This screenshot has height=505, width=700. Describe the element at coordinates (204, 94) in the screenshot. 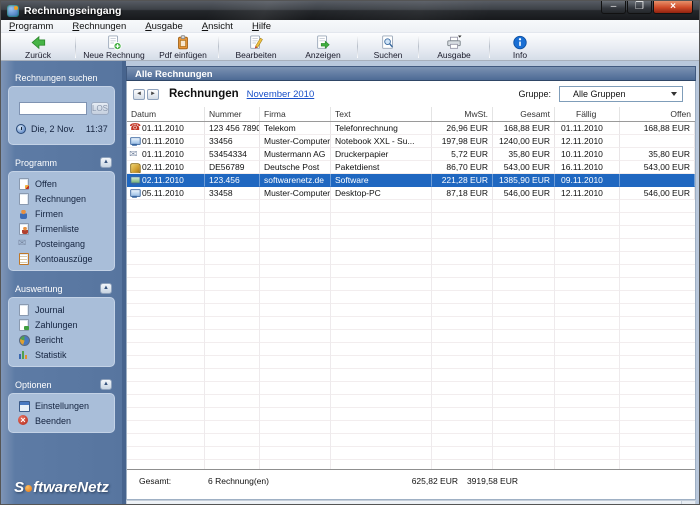

I see `list-title: Rechnungen` at that location.